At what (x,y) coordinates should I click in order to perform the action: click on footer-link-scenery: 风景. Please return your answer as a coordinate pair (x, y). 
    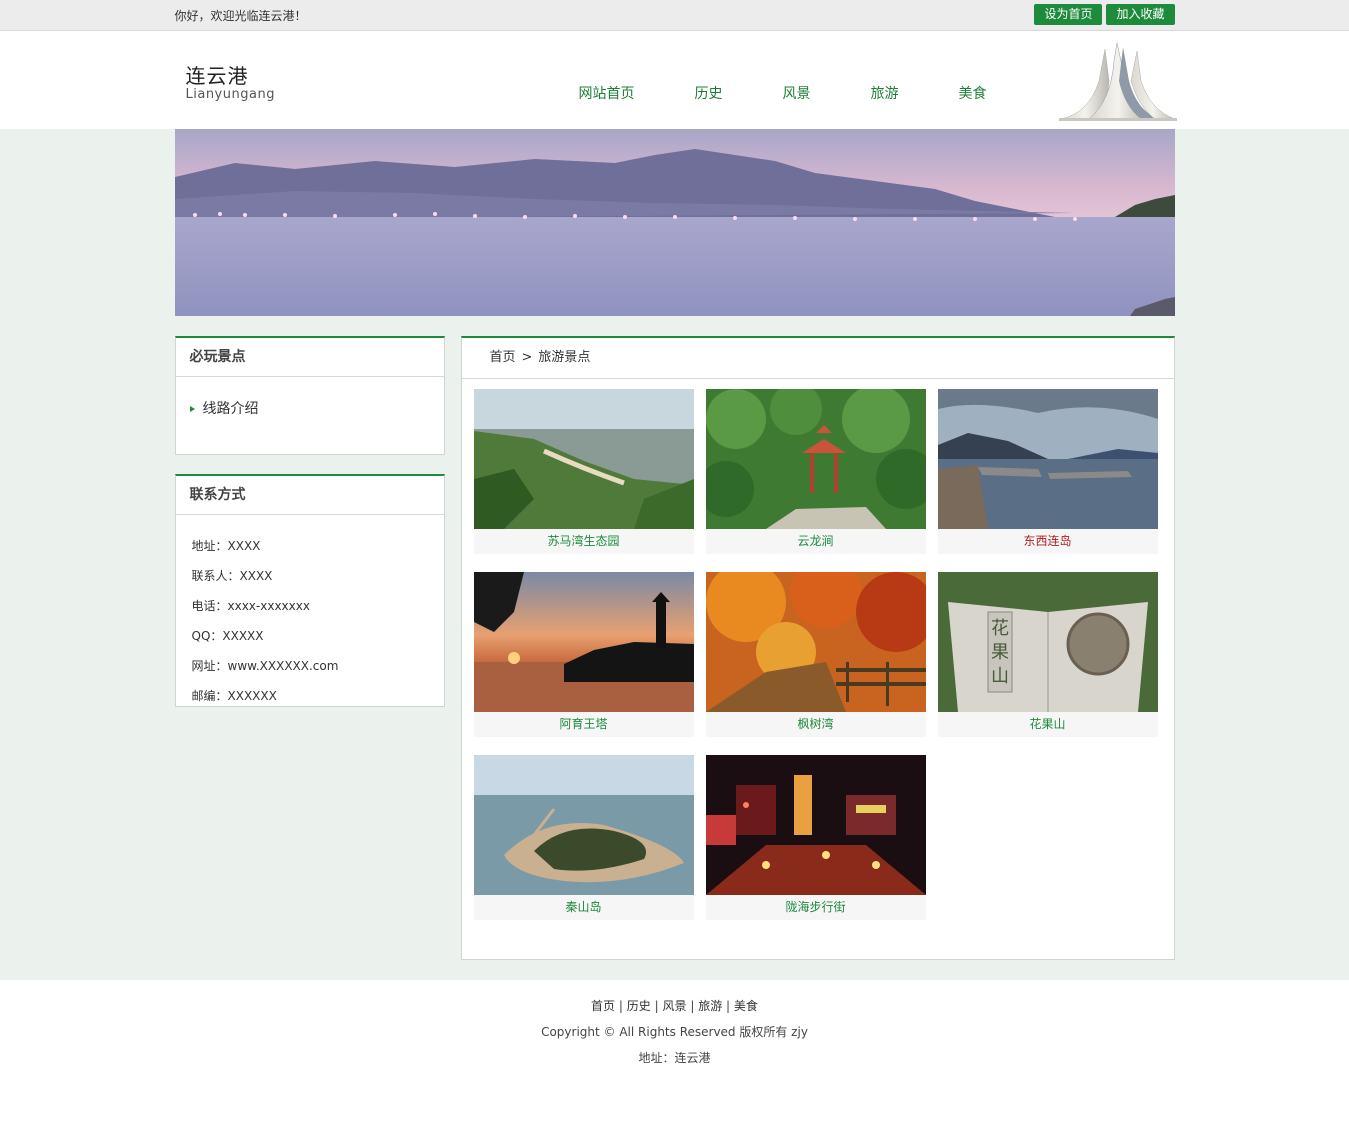
    Looking at the image, I should click on (674, 1006).